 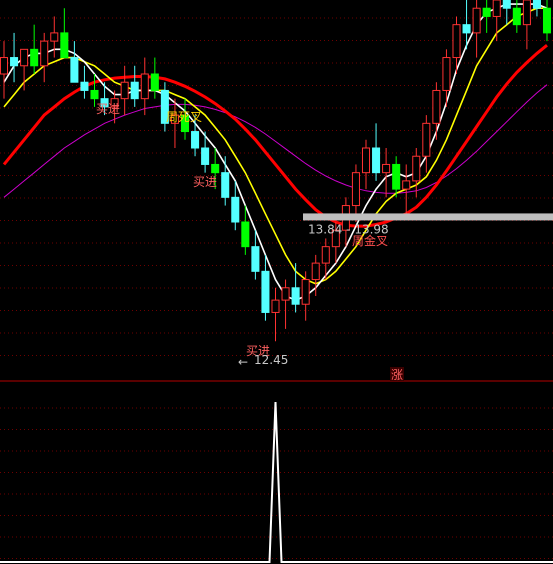 I want to click on price-band: 13.84 - 13.98, so click(x=428, y=224).